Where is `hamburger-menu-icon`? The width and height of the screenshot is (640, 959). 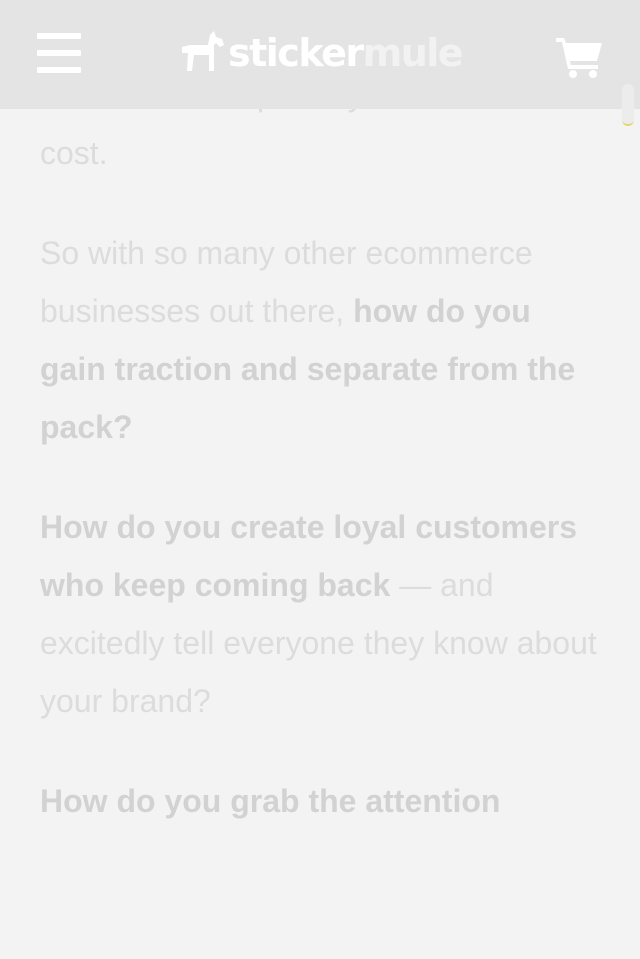 hamburger-menu-icon is located at coordinates (59, 53).